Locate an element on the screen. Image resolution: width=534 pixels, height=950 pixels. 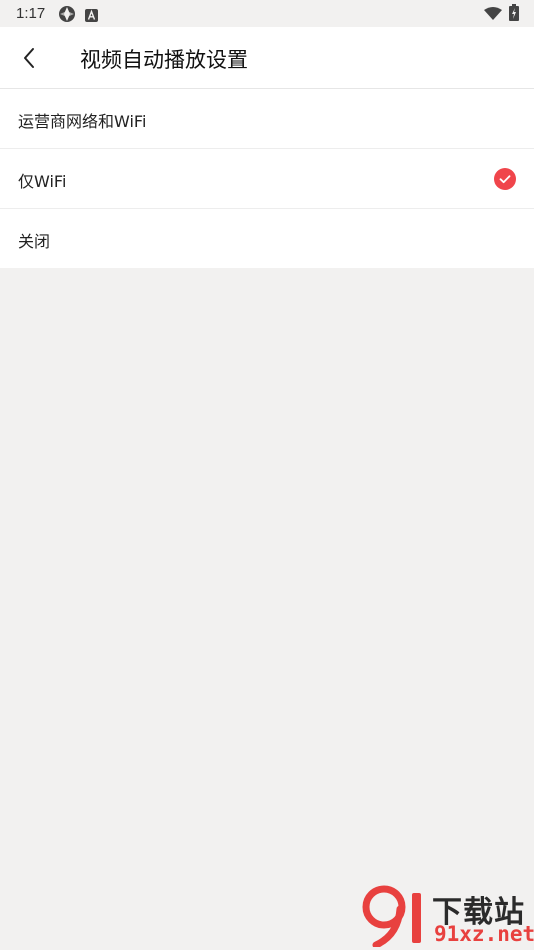
wifi-icon is located at coordinates (493, 15).